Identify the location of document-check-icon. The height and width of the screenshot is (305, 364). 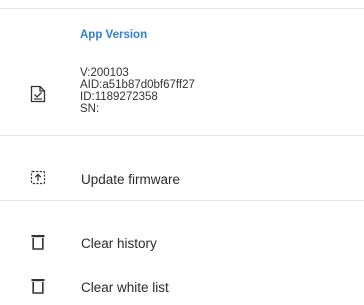
(38, 94).